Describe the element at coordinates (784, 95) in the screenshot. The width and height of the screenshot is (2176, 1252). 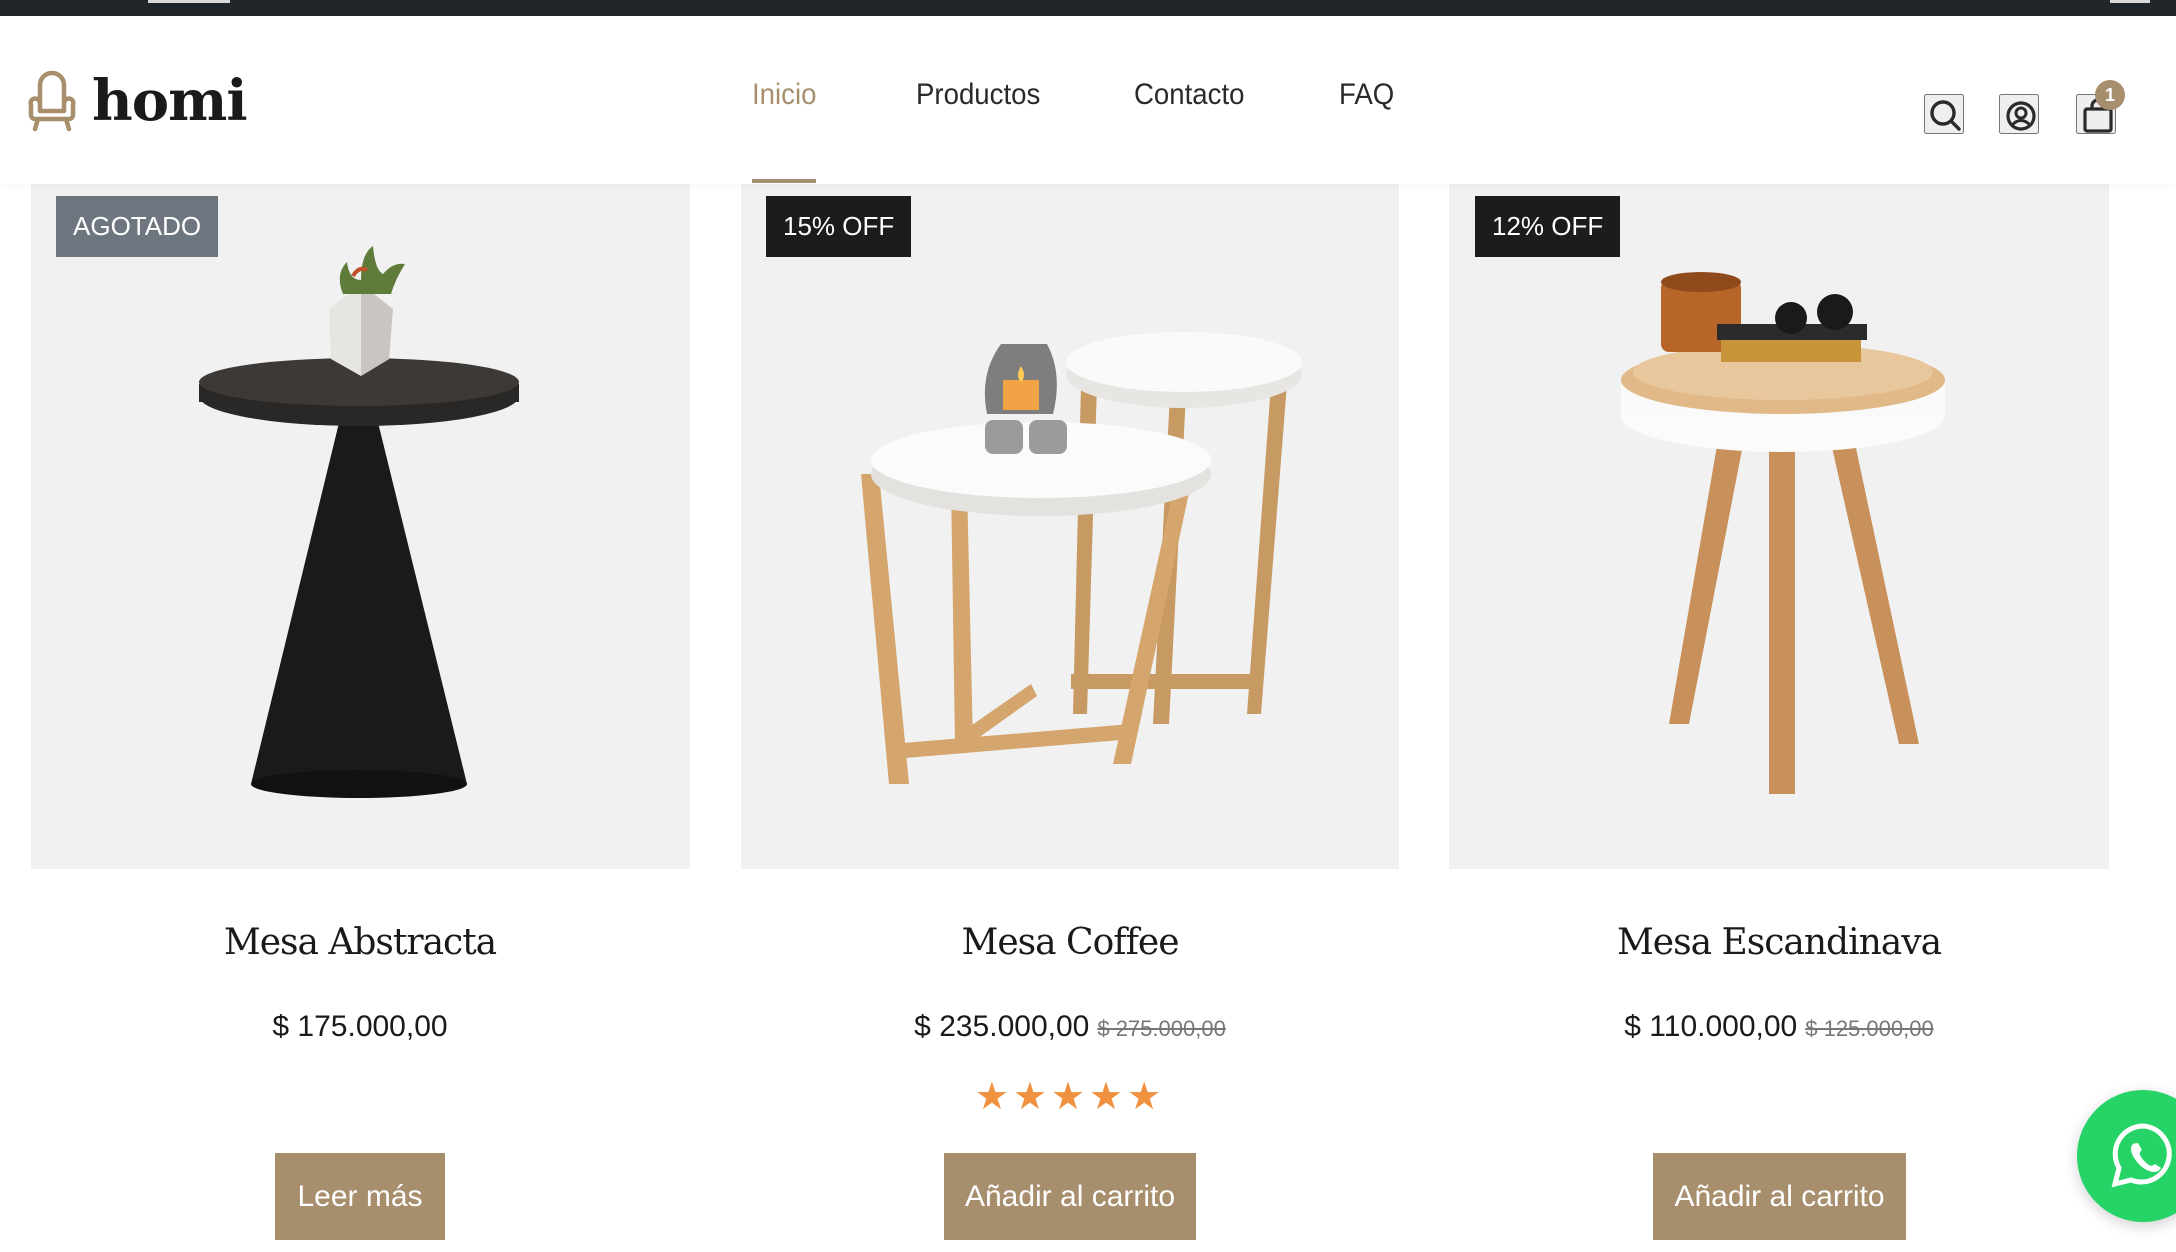
I see `nav-item-inicio: Inicio` at that location.